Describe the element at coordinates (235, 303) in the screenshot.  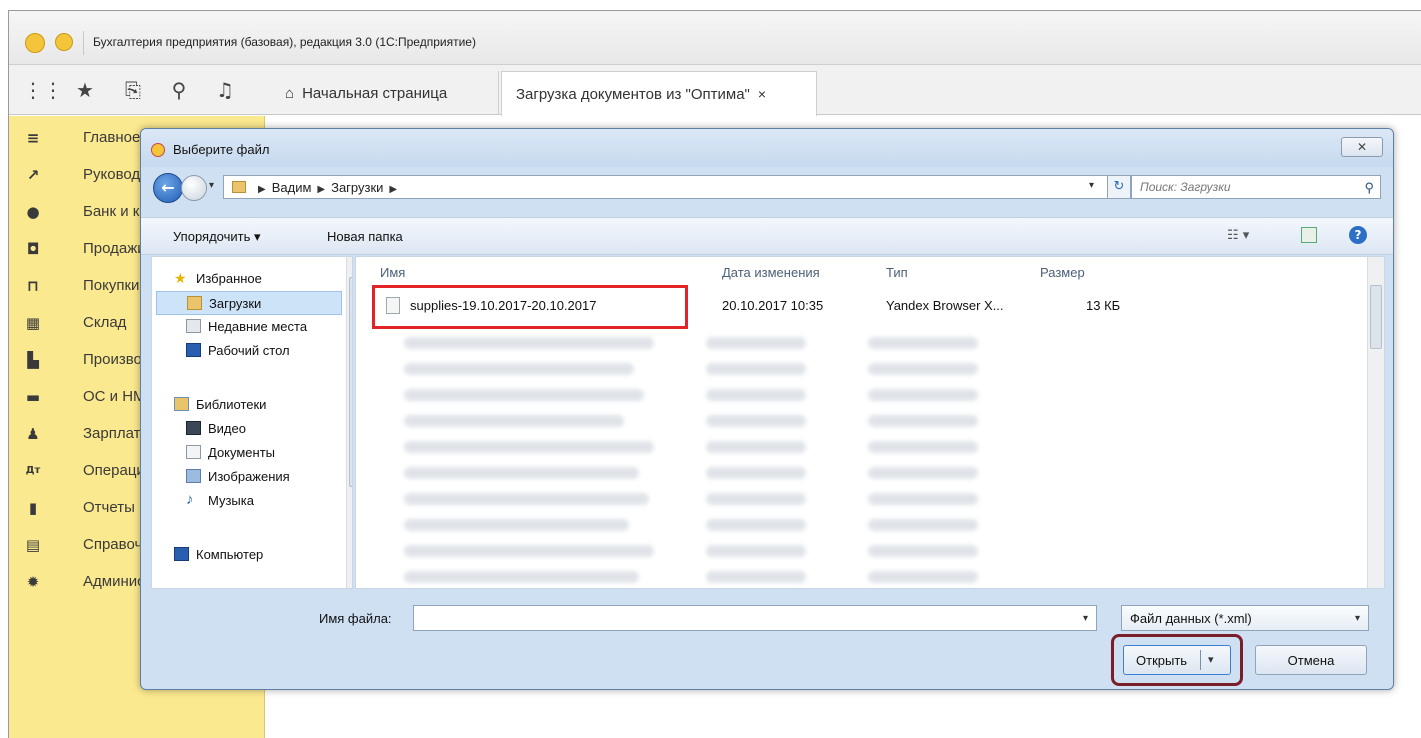
I see `nav-item-label: Загрузки` at that location.